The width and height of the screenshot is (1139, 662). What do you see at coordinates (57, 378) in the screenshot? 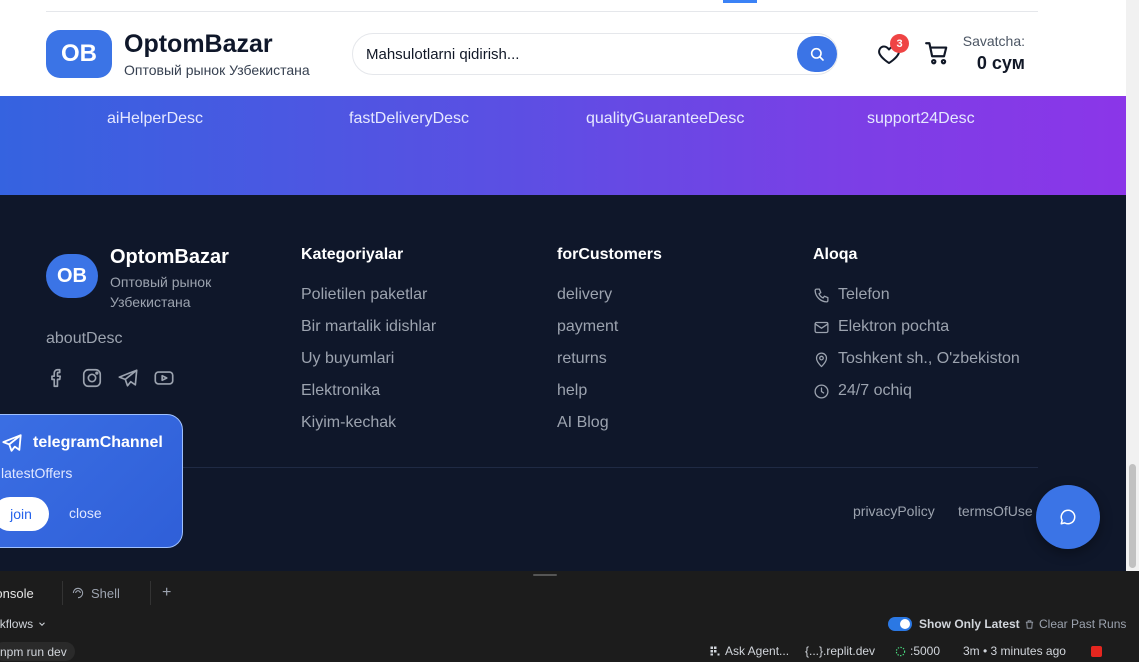
I see `facebook-icon` at bounding box center [57, 378].